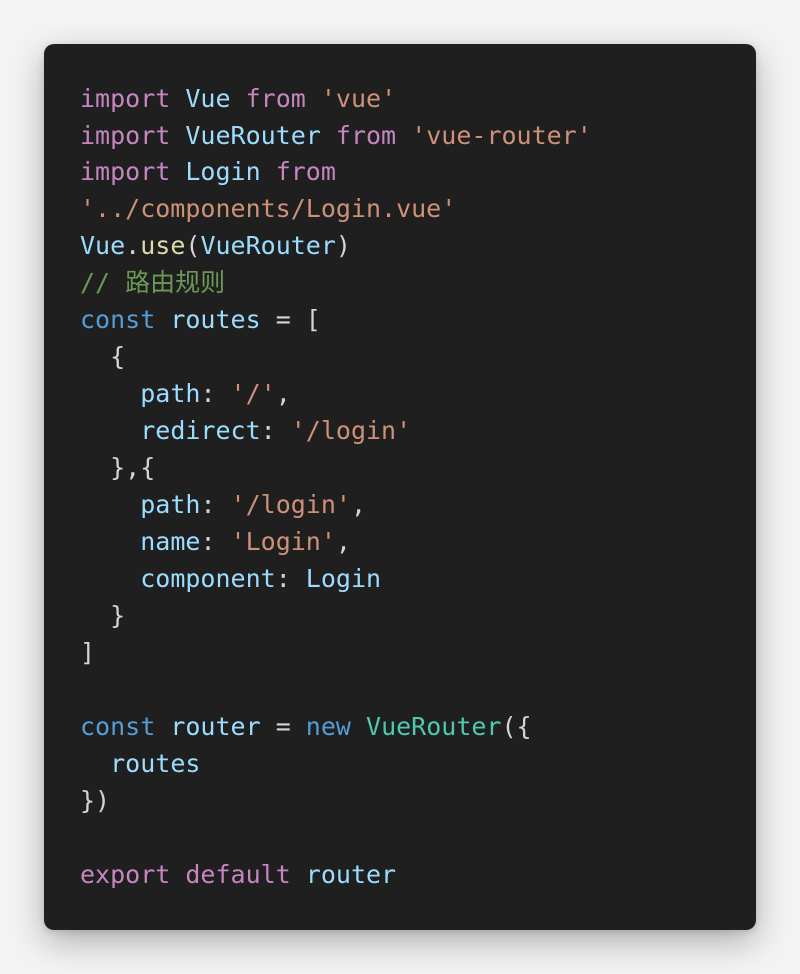 The width and height of the screenshot is (800, 974). I want to click on code-line: }, so click(336, 615).